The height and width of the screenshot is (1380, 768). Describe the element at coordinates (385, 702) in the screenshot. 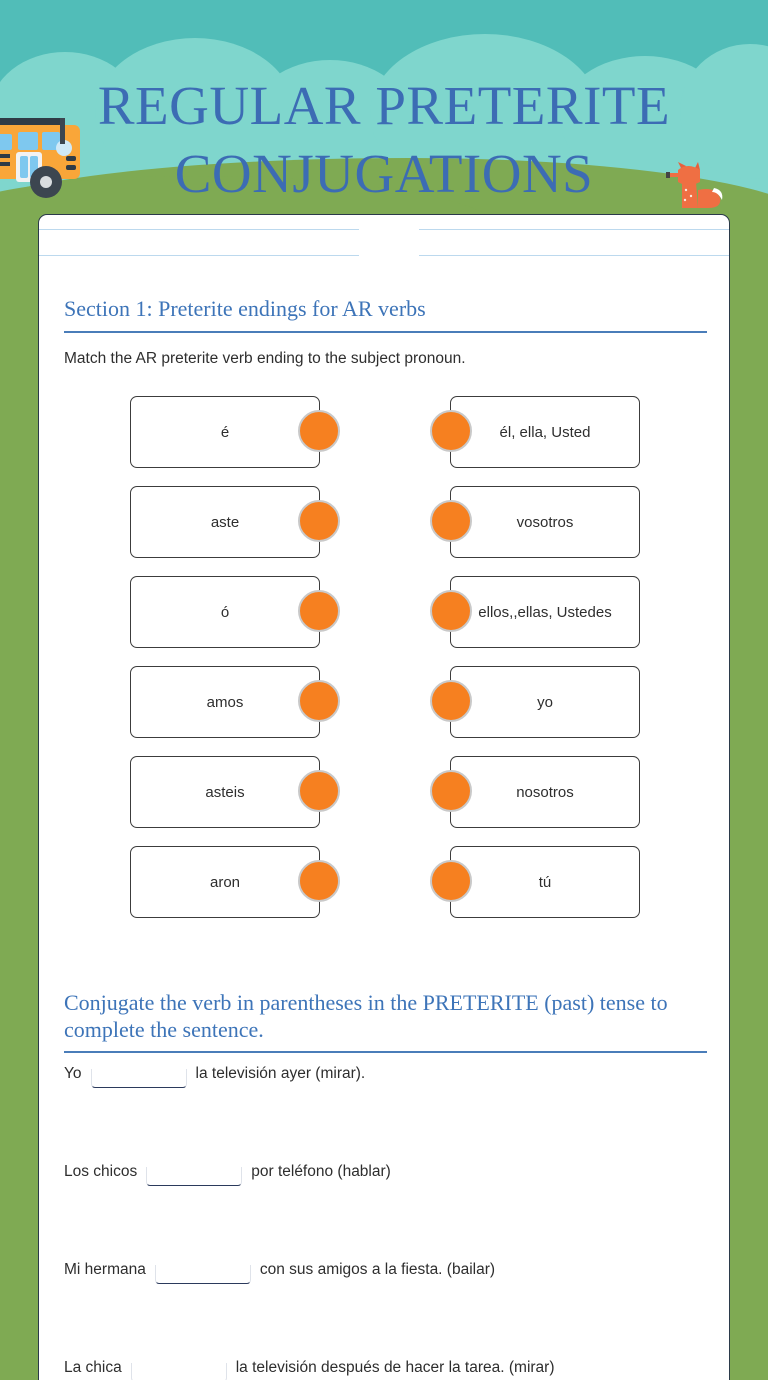

I see `match-row: amos yo` at that location.